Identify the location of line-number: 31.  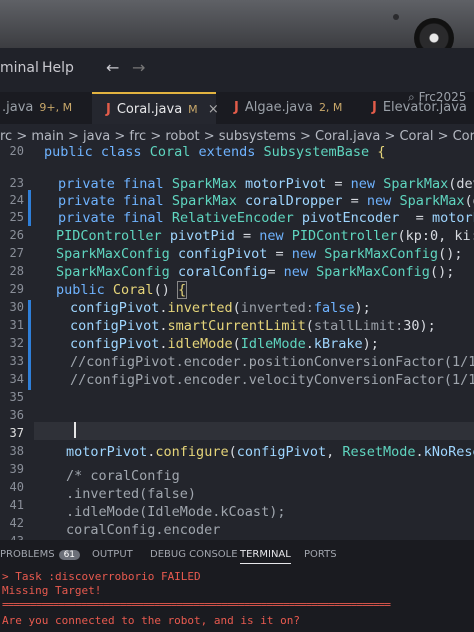
(16, 325).